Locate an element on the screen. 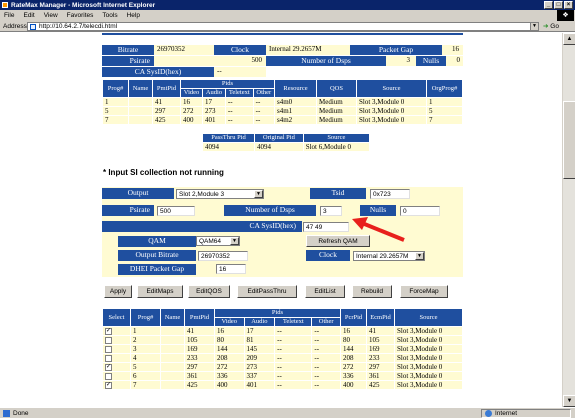  selection-cell: 144 is located at coordinates (229, 349).